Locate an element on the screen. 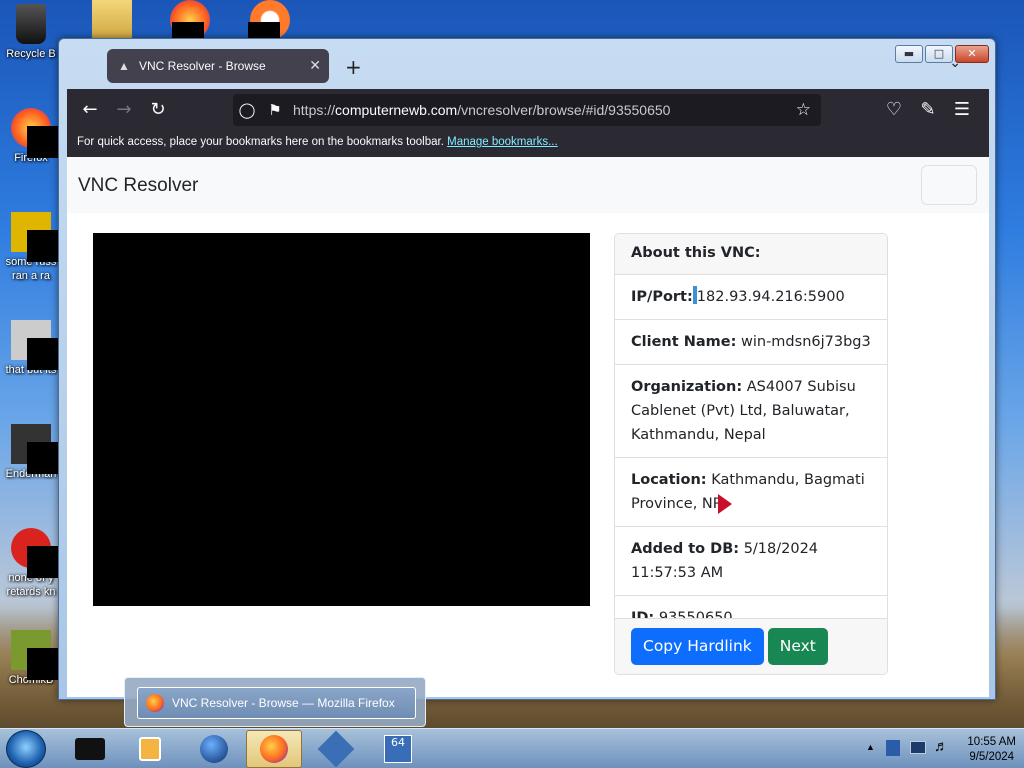  tab-bar: ▲ VNC Resolver - Browse ✕ + ⌄ is located at coordinates (514, 67).